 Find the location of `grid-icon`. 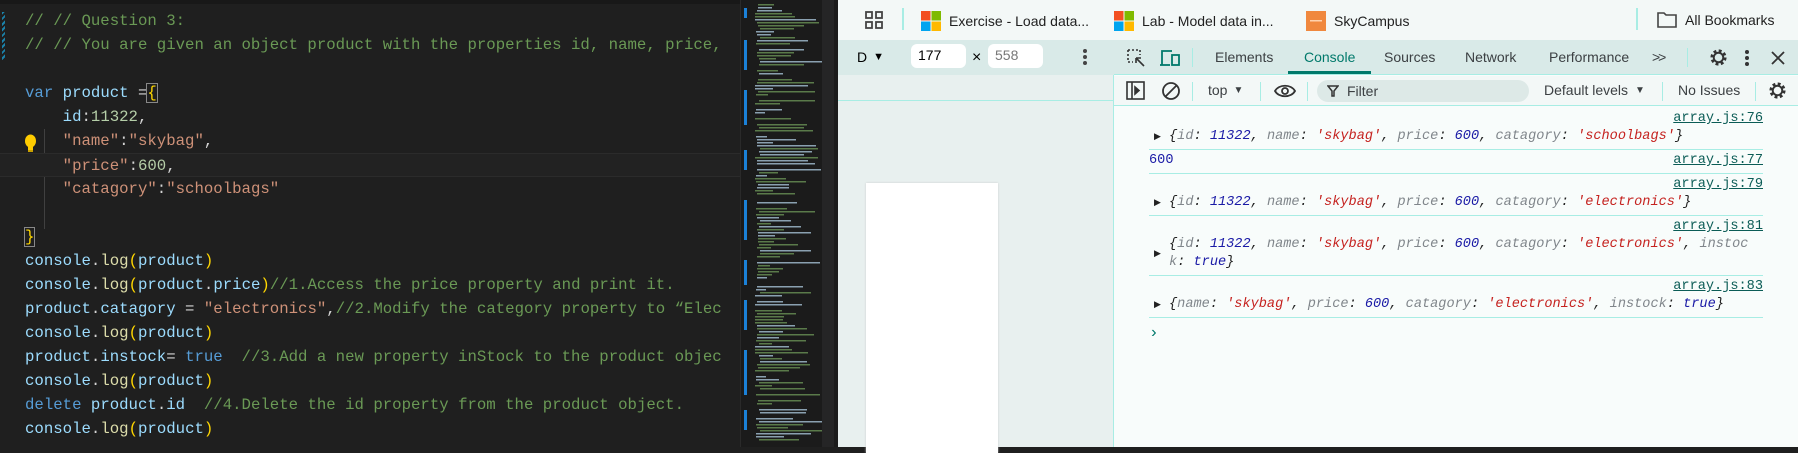

grid-icon is located at coordinates (874, 20).